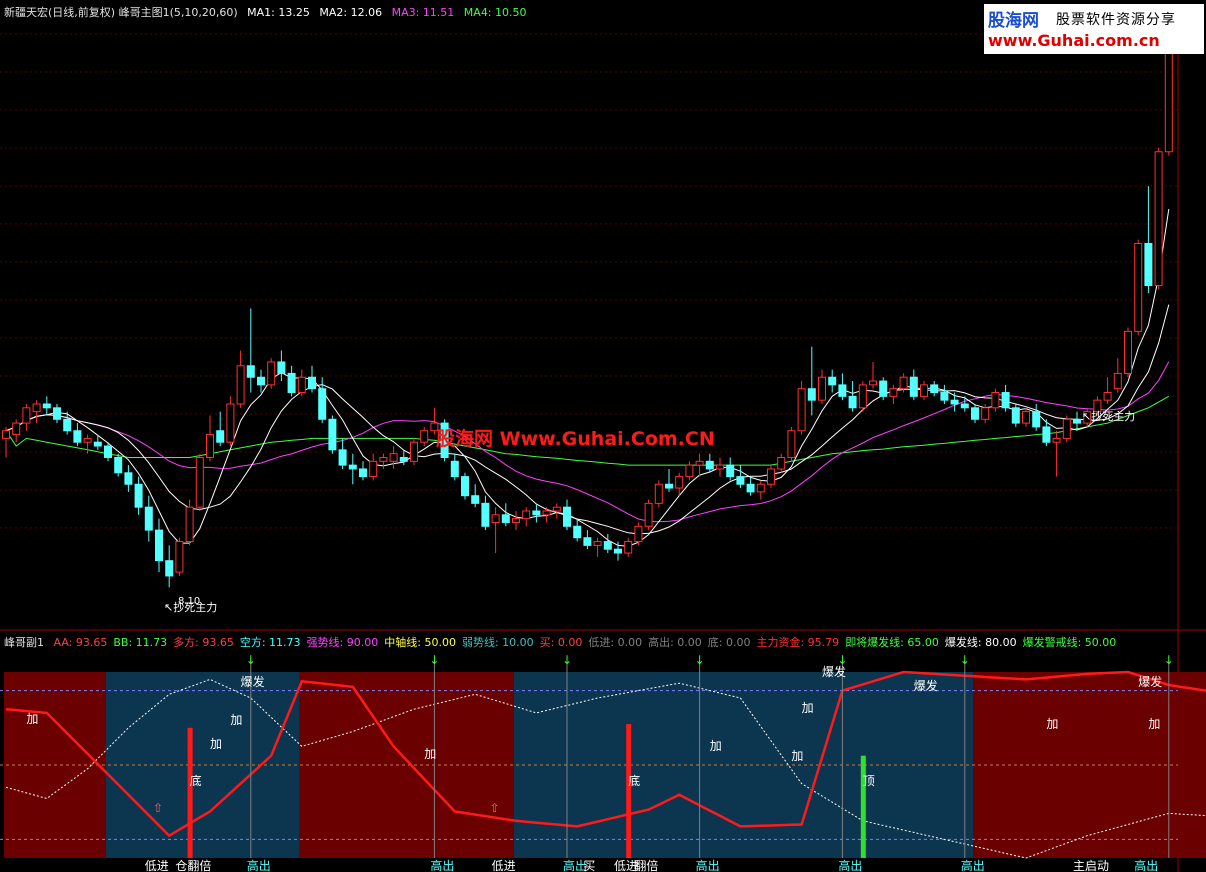  I want to click on up-arrow-icon: ⇧, so click(158, 808).